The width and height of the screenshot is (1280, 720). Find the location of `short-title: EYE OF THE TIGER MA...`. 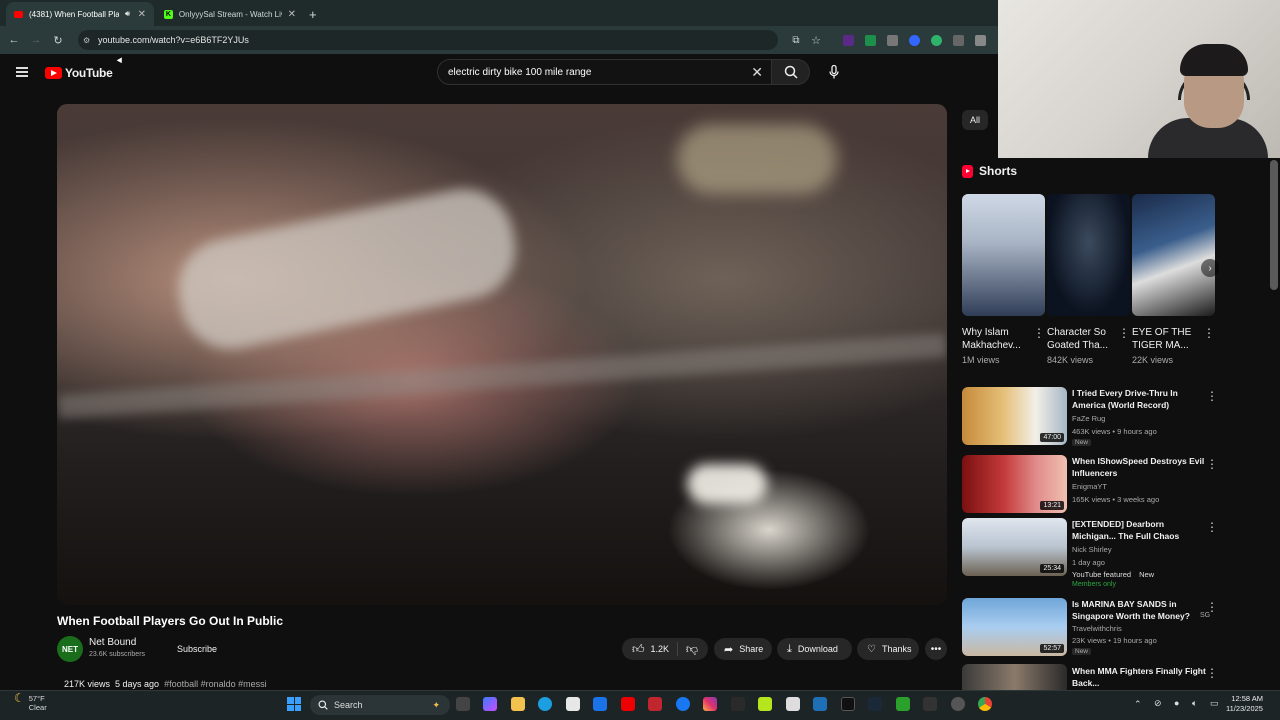

short-title: EYE OF THE TIGER MA... is located at coordinates (1165, 339).